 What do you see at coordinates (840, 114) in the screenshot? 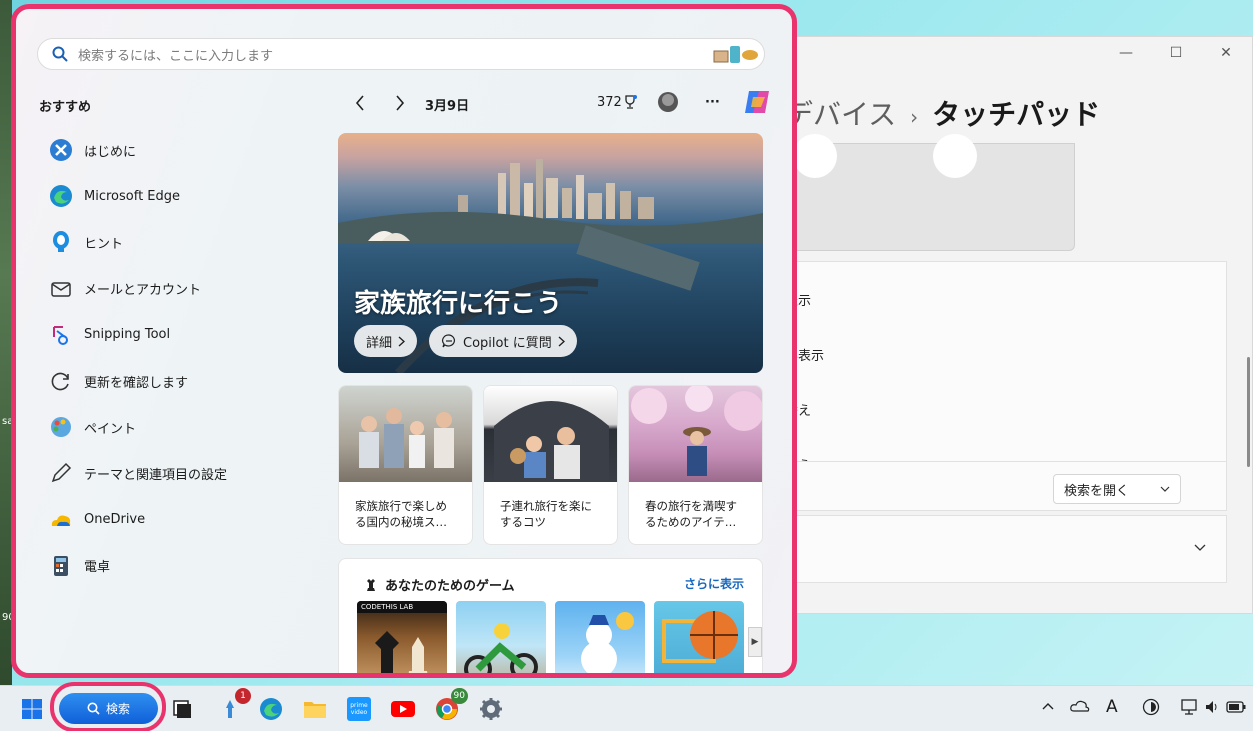
I see `breadcrumb-parent: デバイス` at bounding box center [840, 114].